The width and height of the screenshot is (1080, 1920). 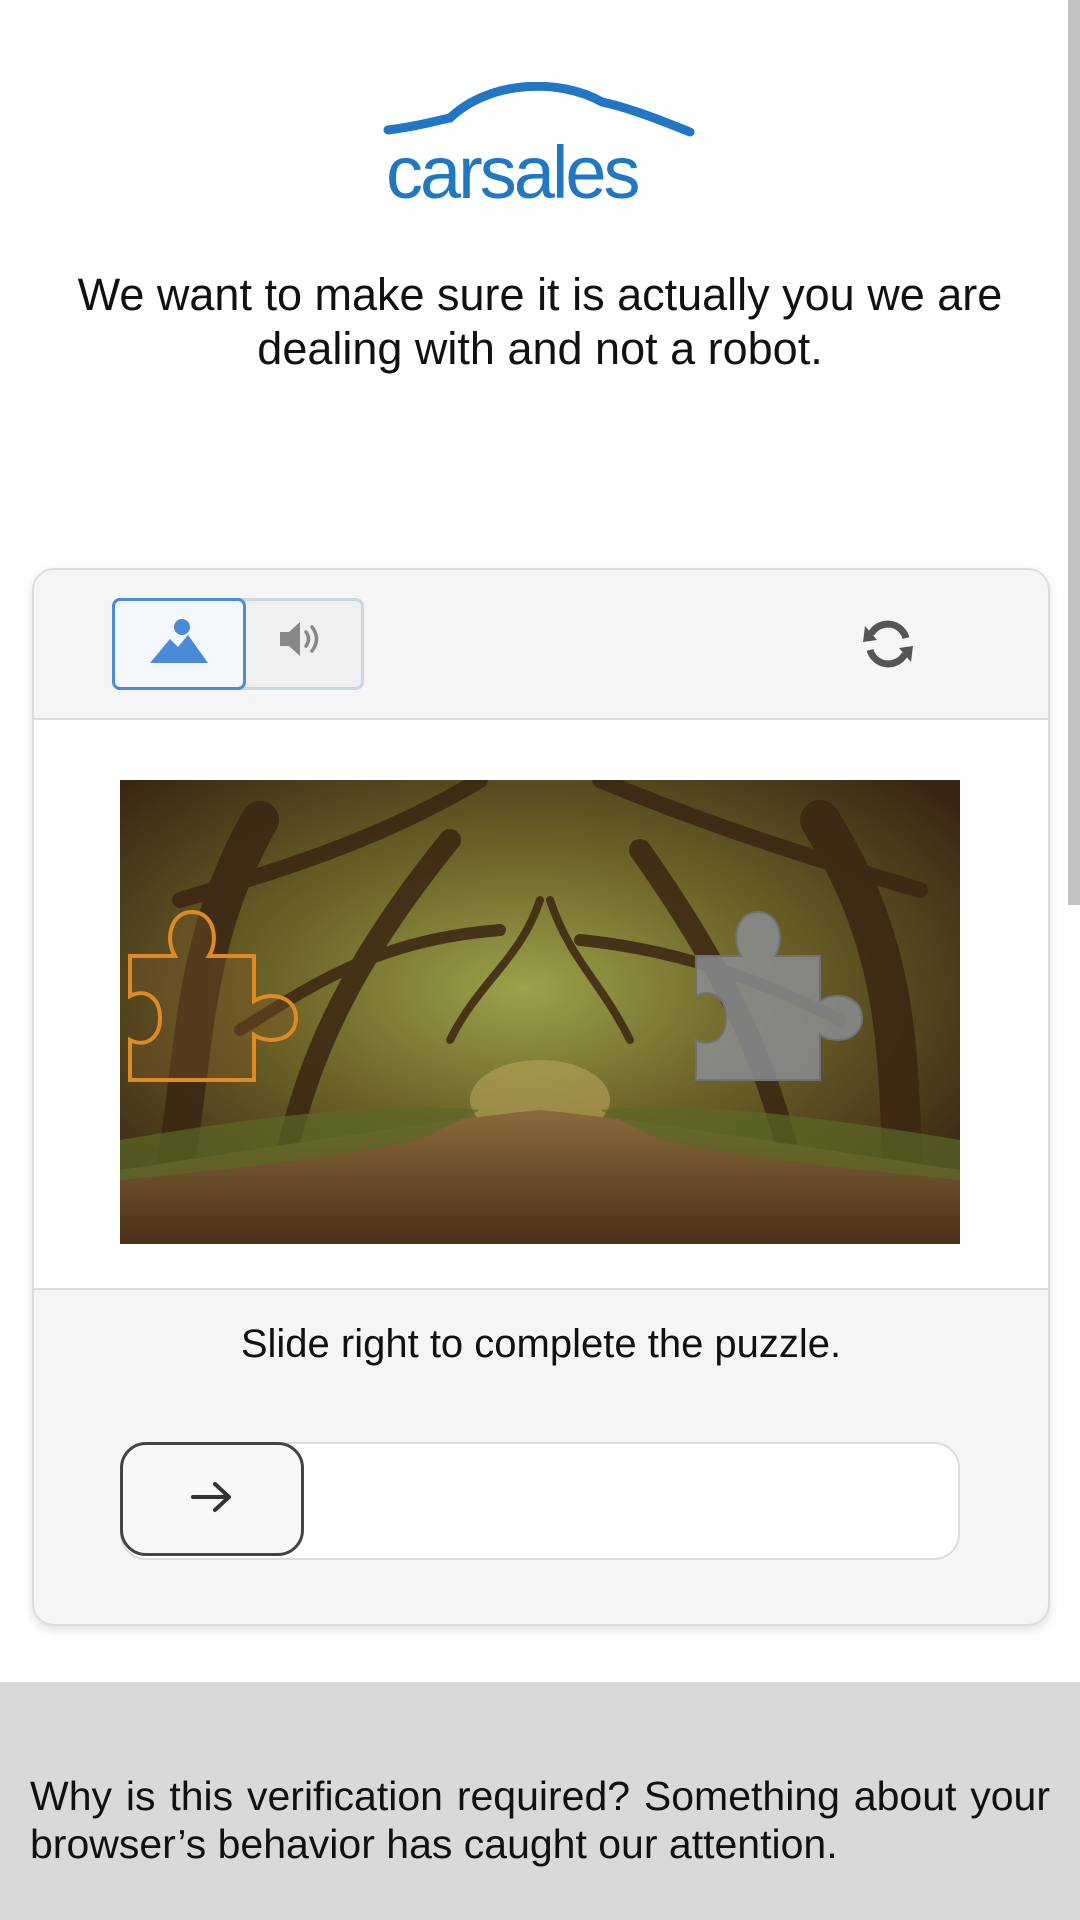 I want to click on puzzle-instruction: Slide right to complete the puzzle., so click(x=541, y=1344).